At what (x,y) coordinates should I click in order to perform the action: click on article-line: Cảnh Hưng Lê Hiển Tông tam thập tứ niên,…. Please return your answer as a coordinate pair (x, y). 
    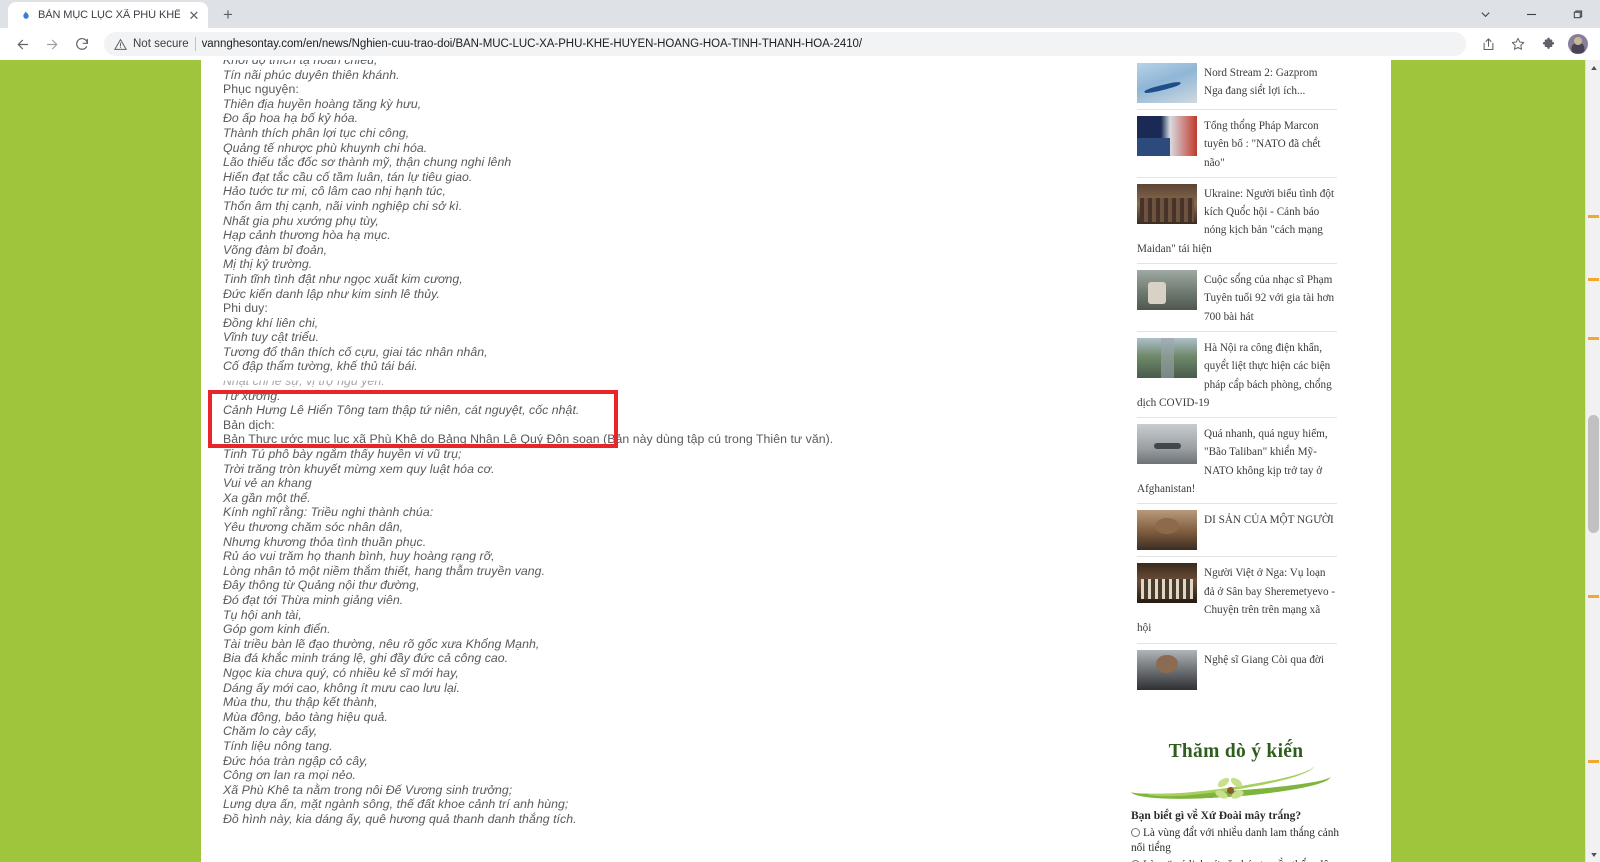
    Looking at the image, I should click on (401, 410).